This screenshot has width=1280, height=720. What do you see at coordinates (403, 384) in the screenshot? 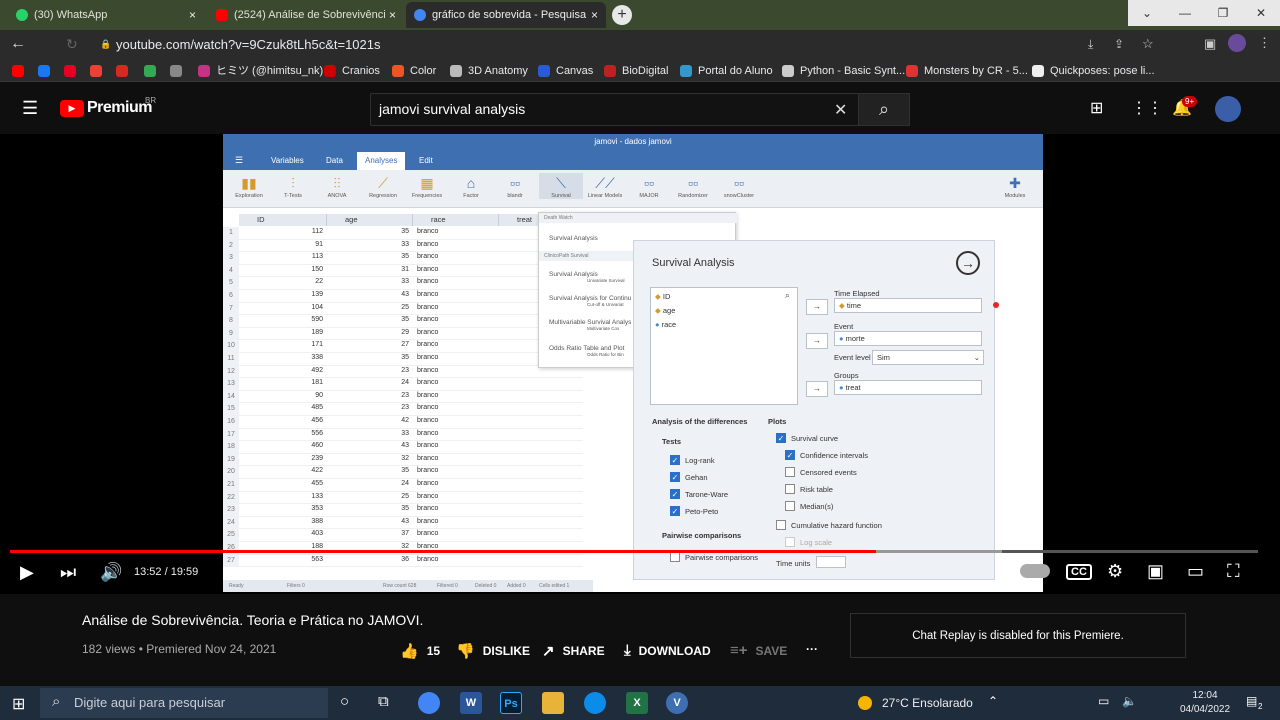
I see `table-row: 13 181 24 branco` at bounding box center [403, 384].